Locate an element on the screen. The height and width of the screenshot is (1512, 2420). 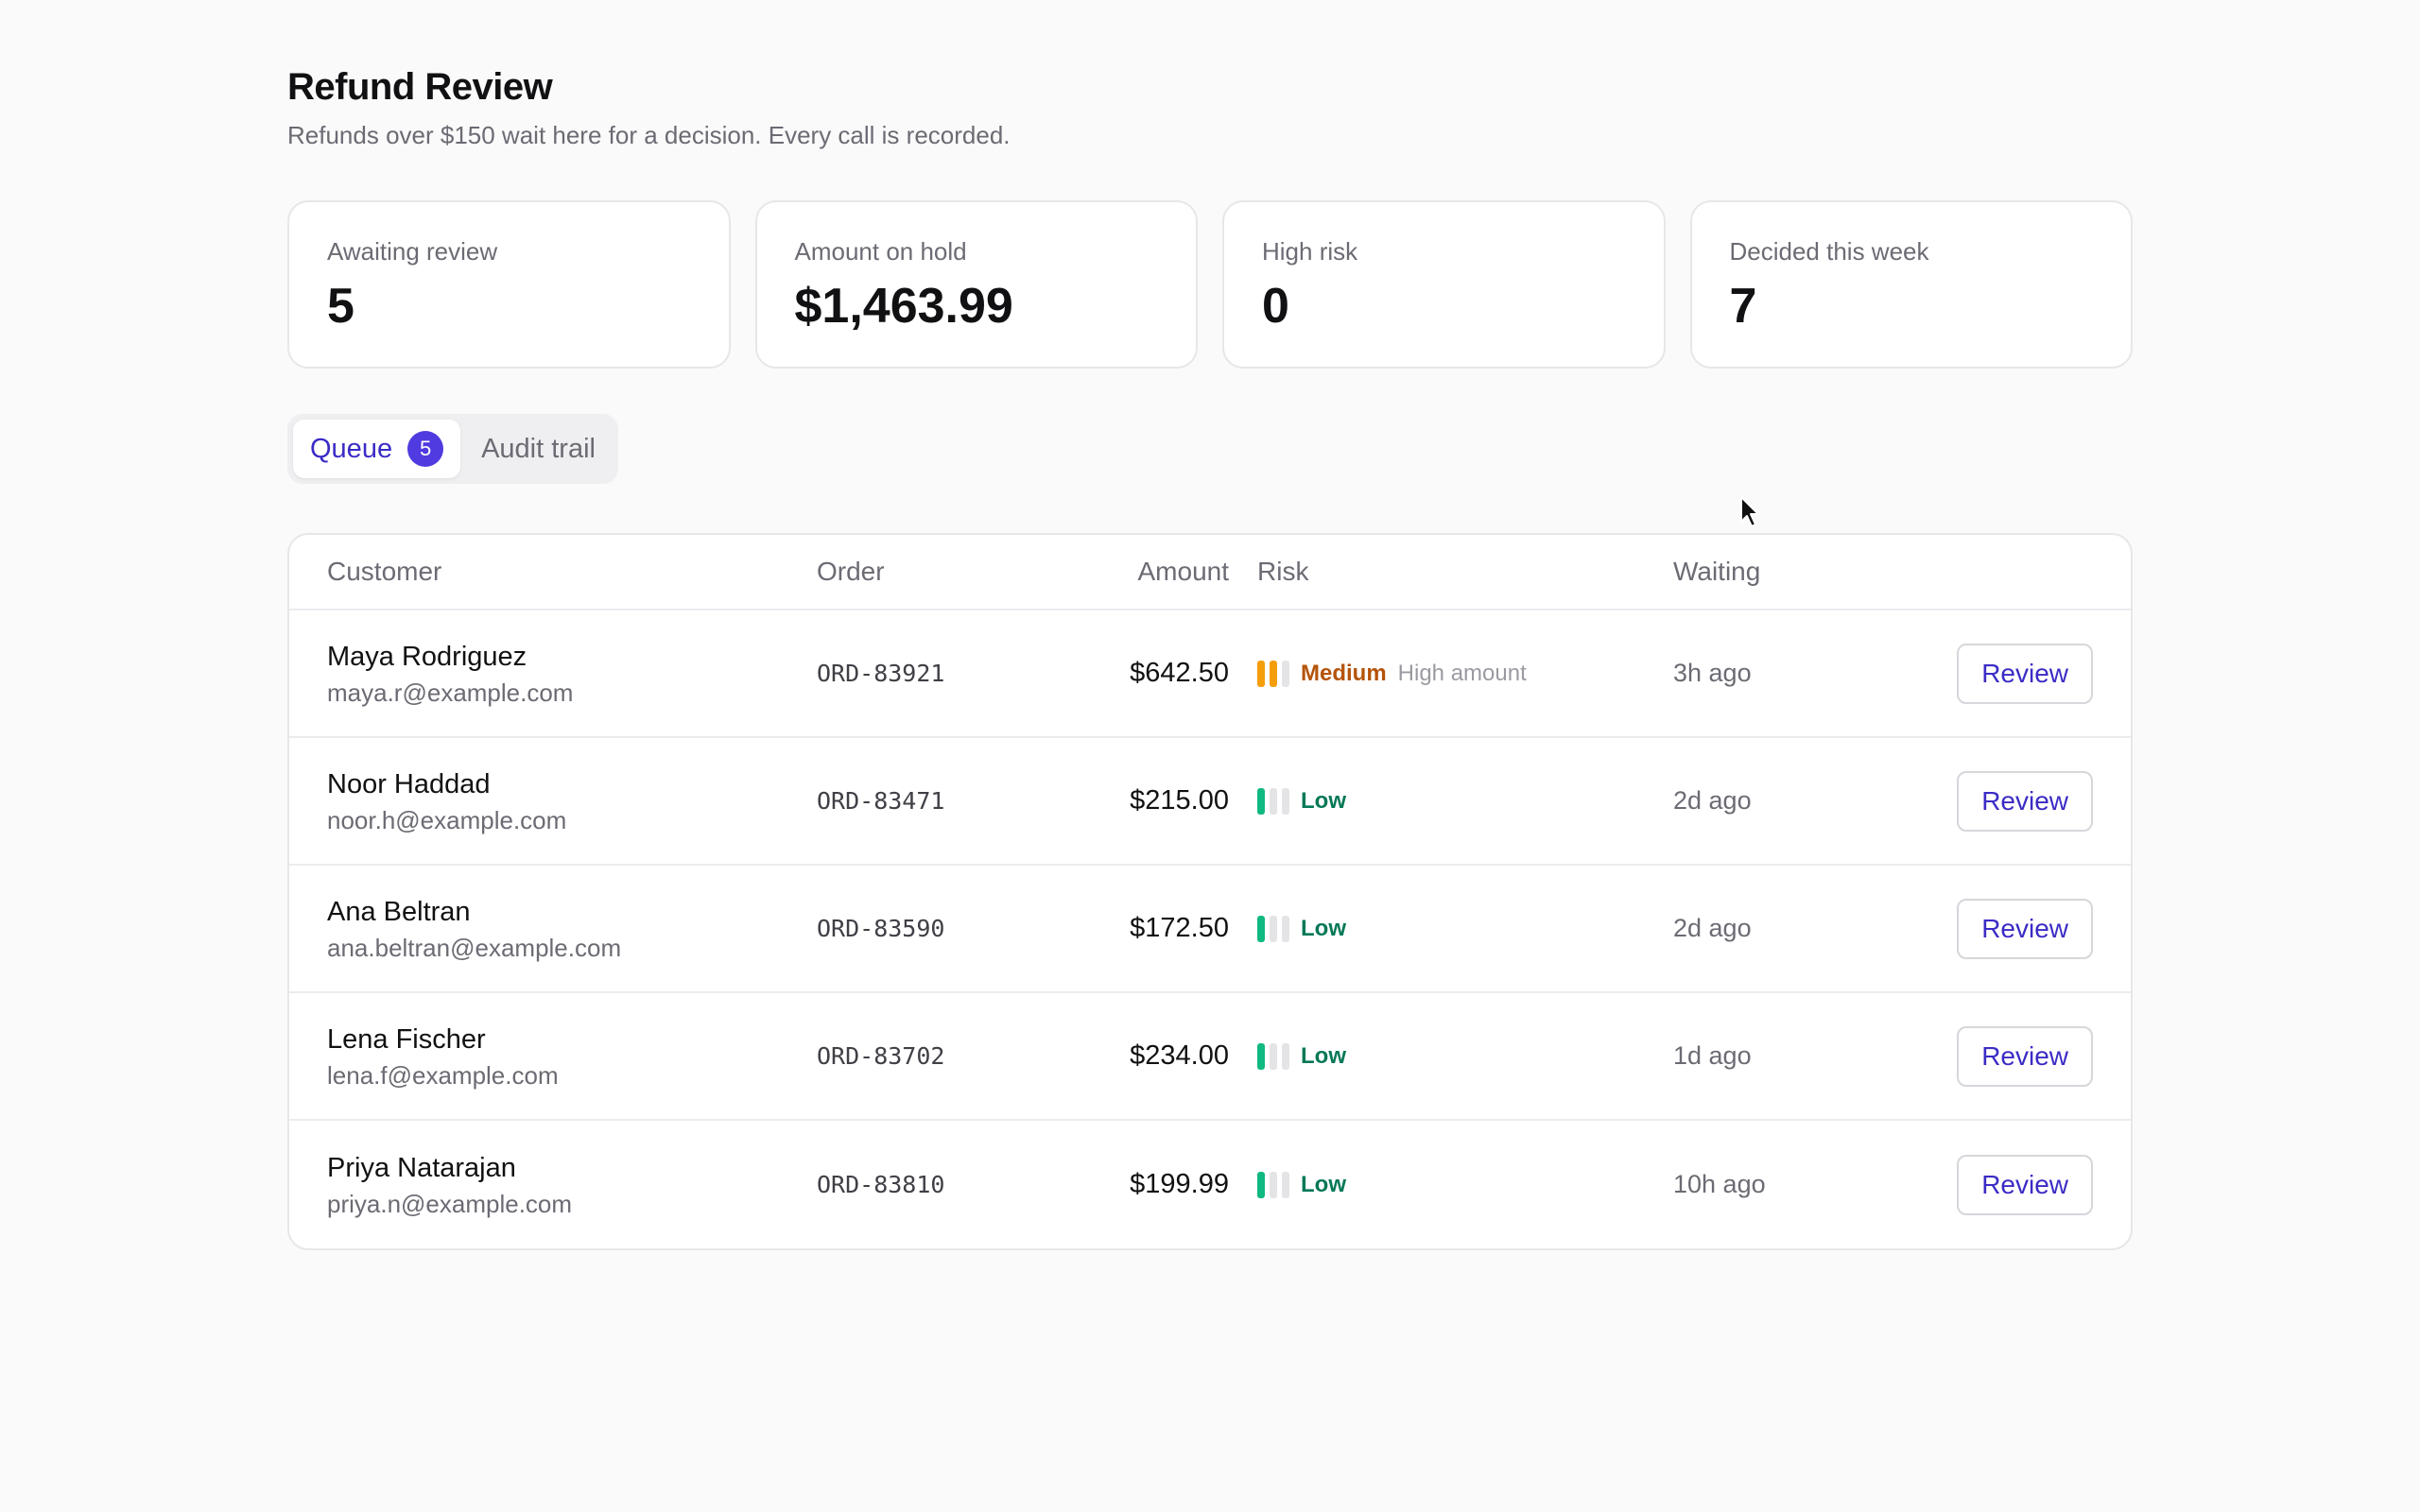
tab-queue: Queue 5 is located at coordinates (377, 449).